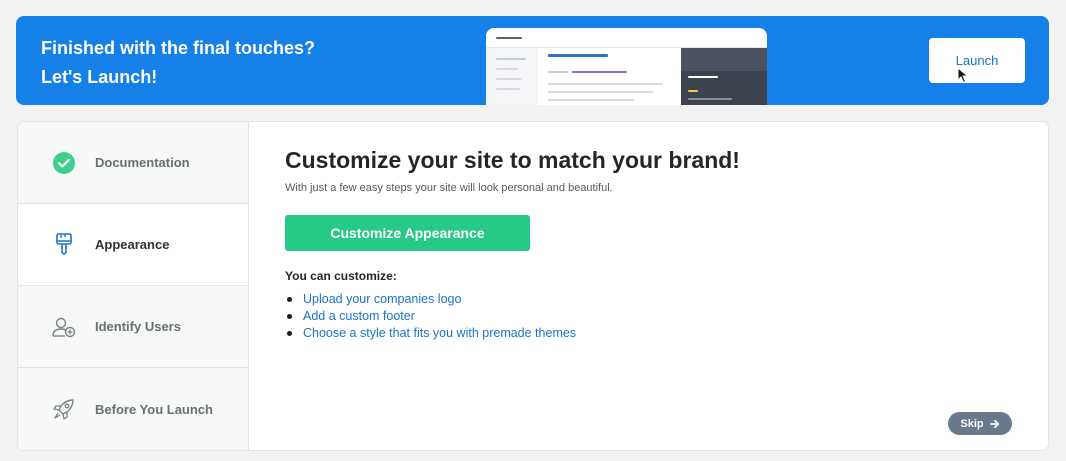  I want to click on check-circle-icon, so click(64, 163).